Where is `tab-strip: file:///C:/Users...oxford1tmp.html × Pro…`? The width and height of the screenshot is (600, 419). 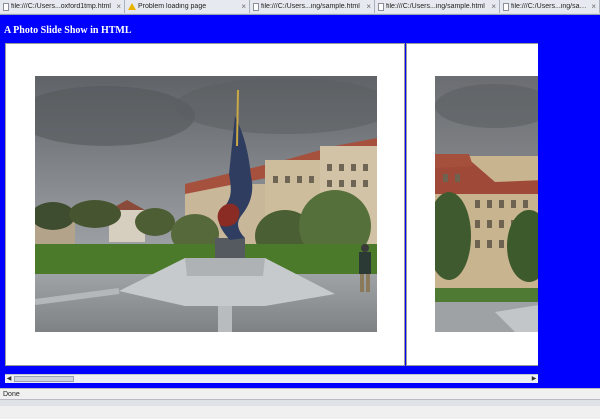 tab-strip: file:///C:/Users...oxford1tmp.html × Pro… is located at coordinates (300, 7).